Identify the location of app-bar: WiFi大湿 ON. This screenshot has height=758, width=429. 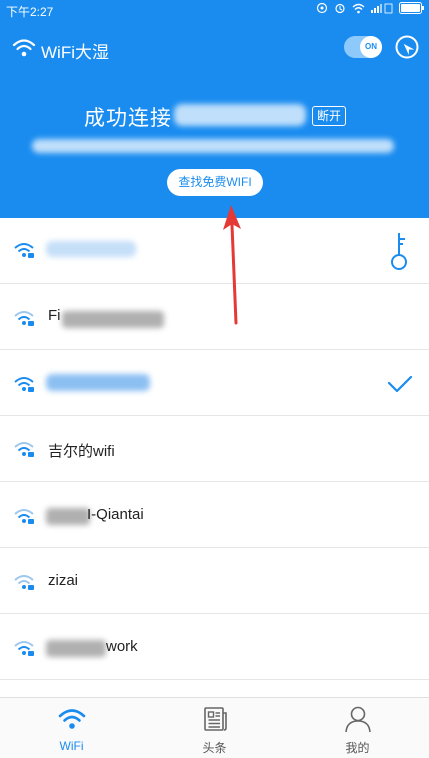
(214, 50).